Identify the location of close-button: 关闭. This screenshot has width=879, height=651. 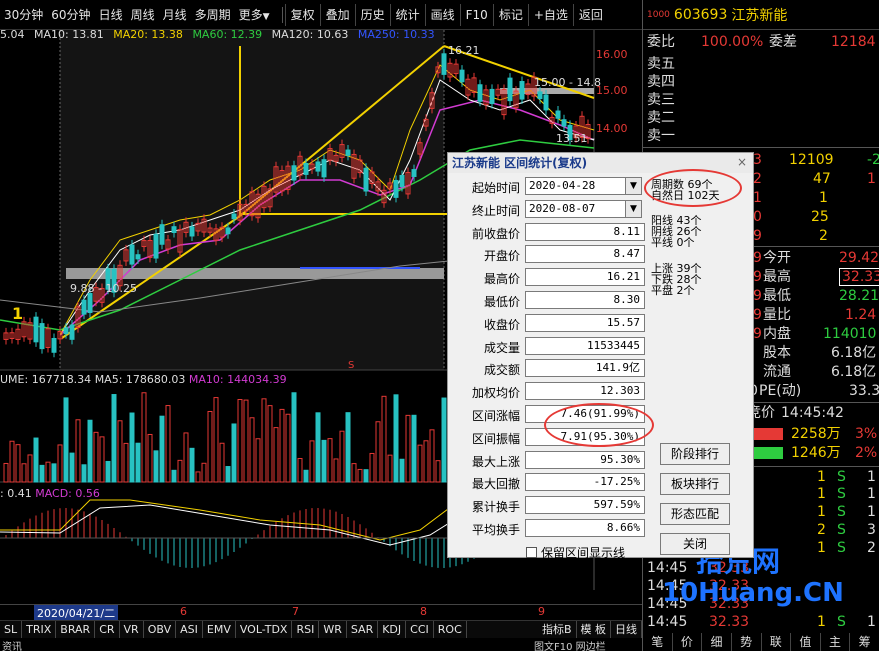
(695, 544).